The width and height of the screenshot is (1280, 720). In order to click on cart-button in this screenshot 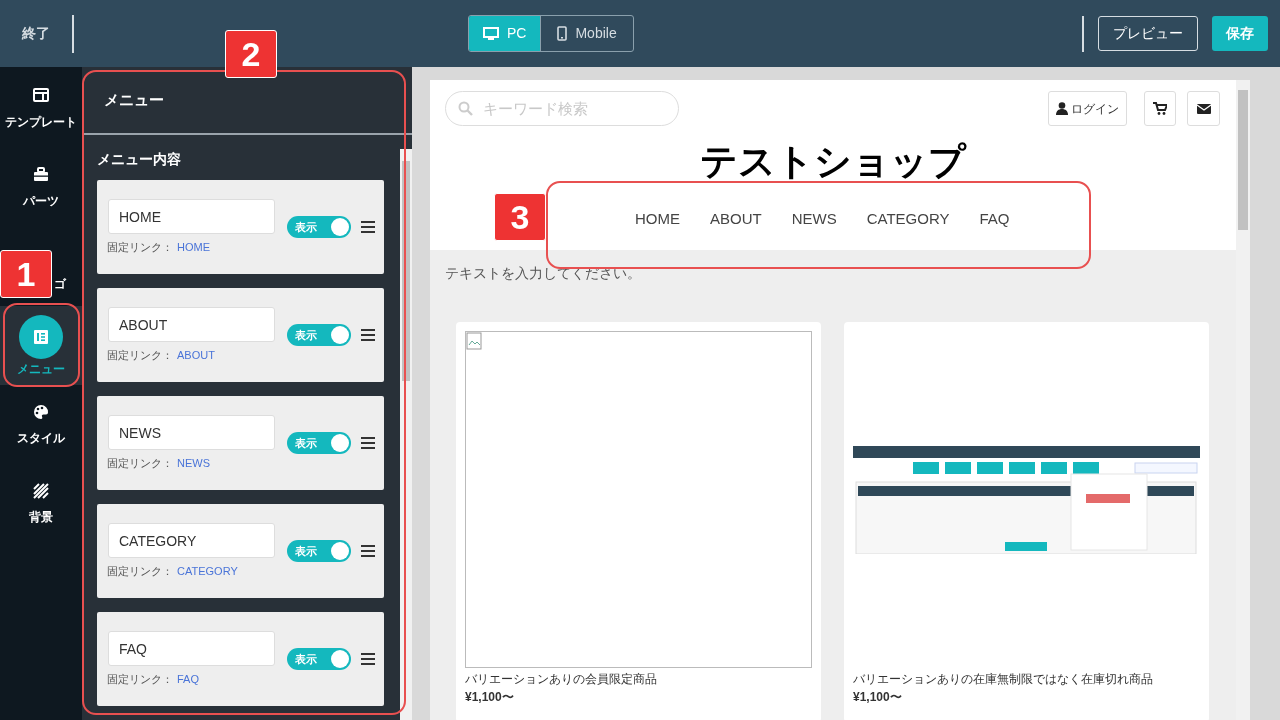, I will do `click(1160, 108)`.